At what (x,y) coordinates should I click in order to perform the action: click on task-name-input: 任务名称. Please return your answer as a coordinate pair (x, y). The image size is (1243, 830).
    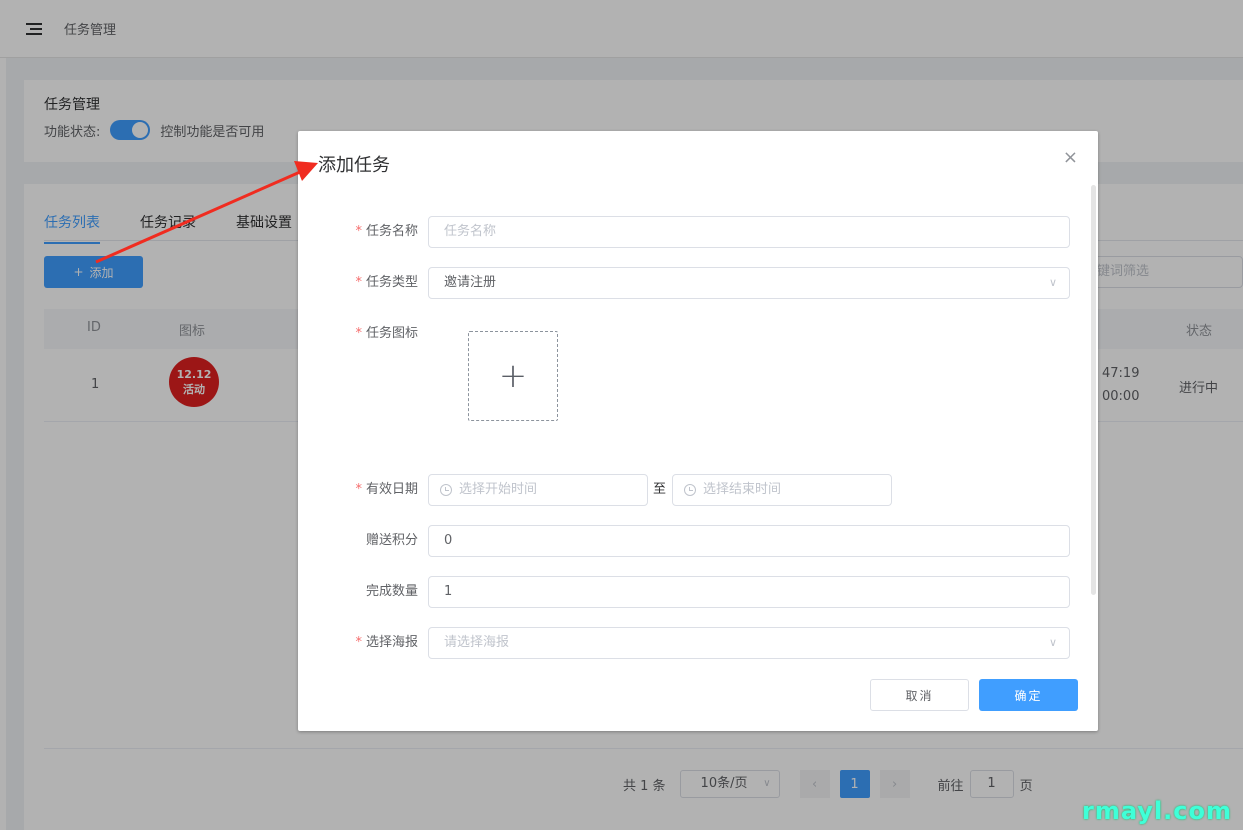
    Looking at the image, I should click on (749, 232).